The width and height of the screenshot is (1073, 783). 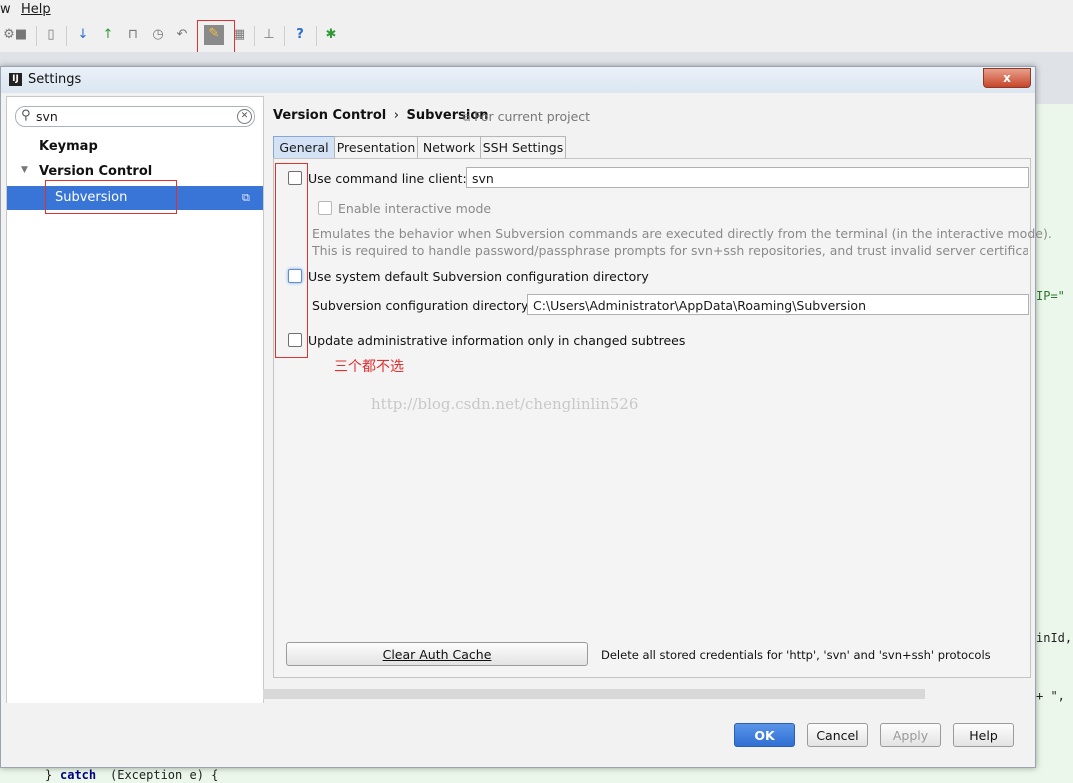 I want to click on enable-interactive-mode-checkbox, so click(x=325, y=208).